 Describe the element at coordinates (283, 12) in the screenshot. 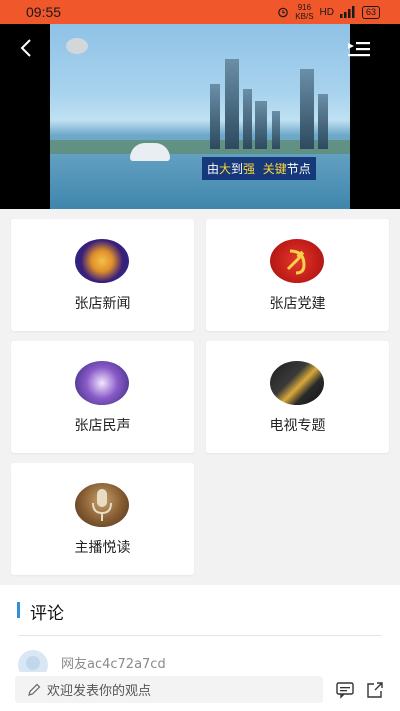

I see `alarm-icon` at that location.